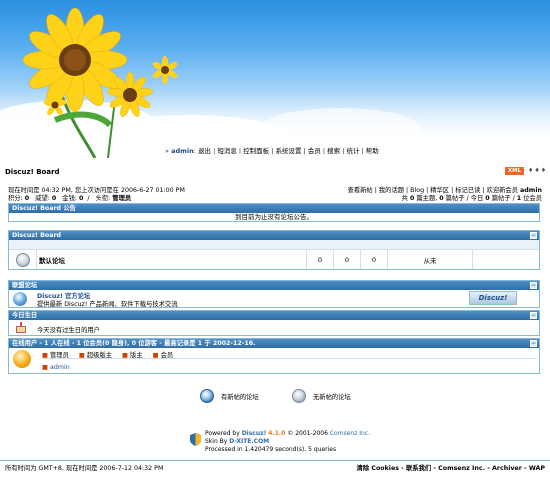 Image resolution: width=550 pixels, height=480 pixels. Describe the element at coordinates (340, 128) in the screenshot. I see `cloud` at that location.